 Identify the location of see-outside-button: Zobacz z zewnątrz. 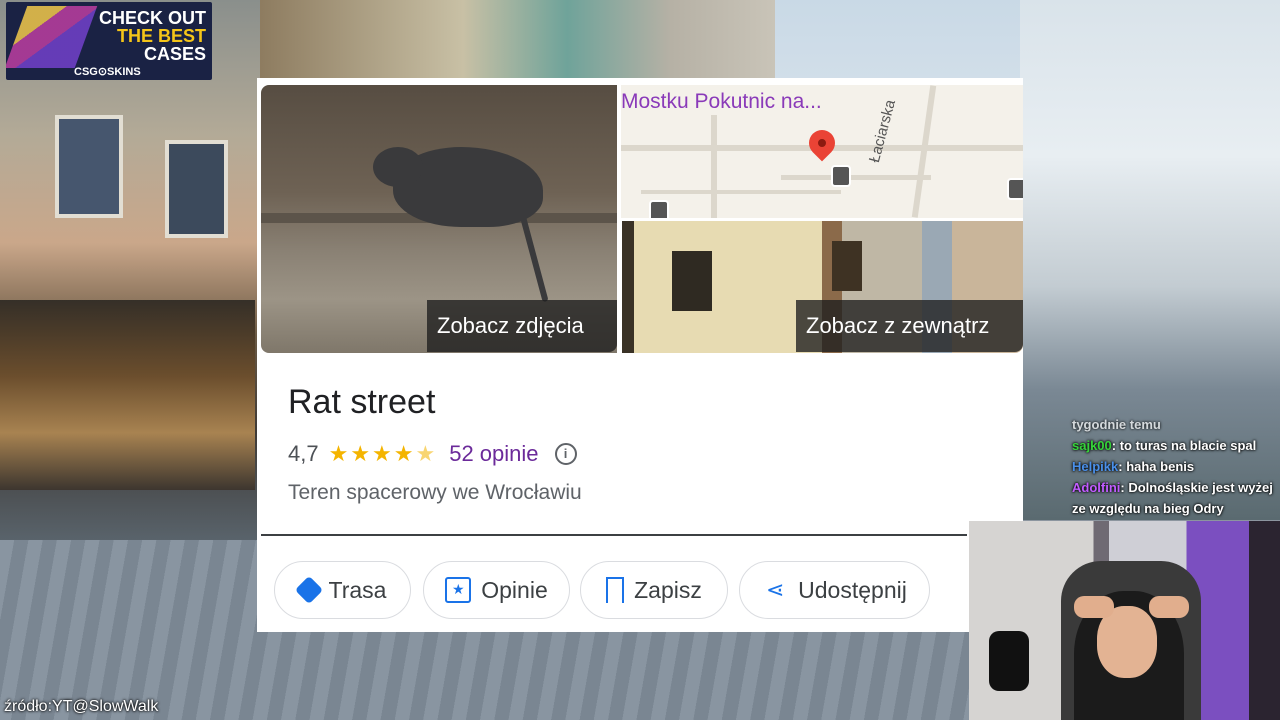
(909, 326).